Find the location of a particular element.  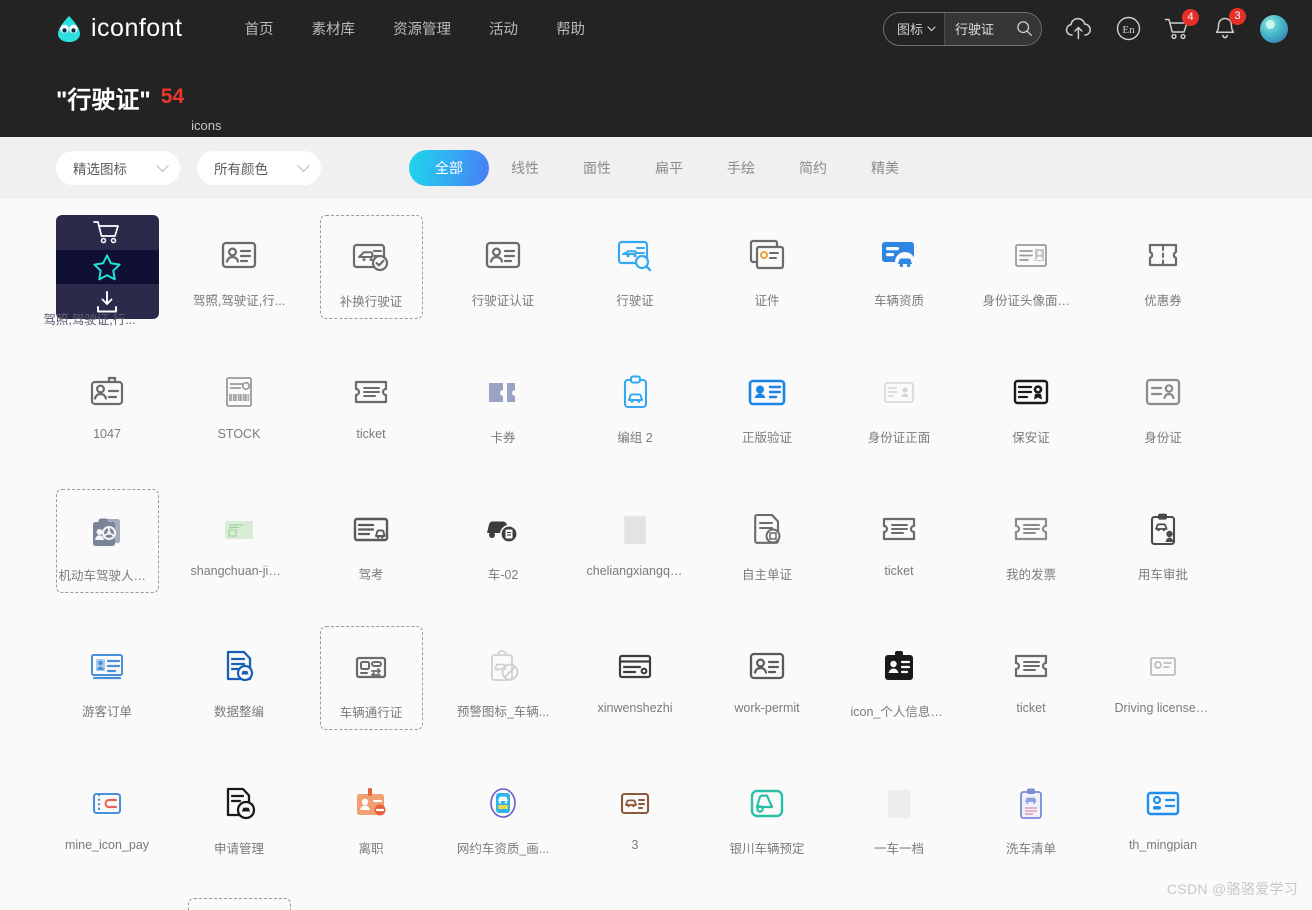

icon-card: 自主单证 is located at coordinates (767, 556).